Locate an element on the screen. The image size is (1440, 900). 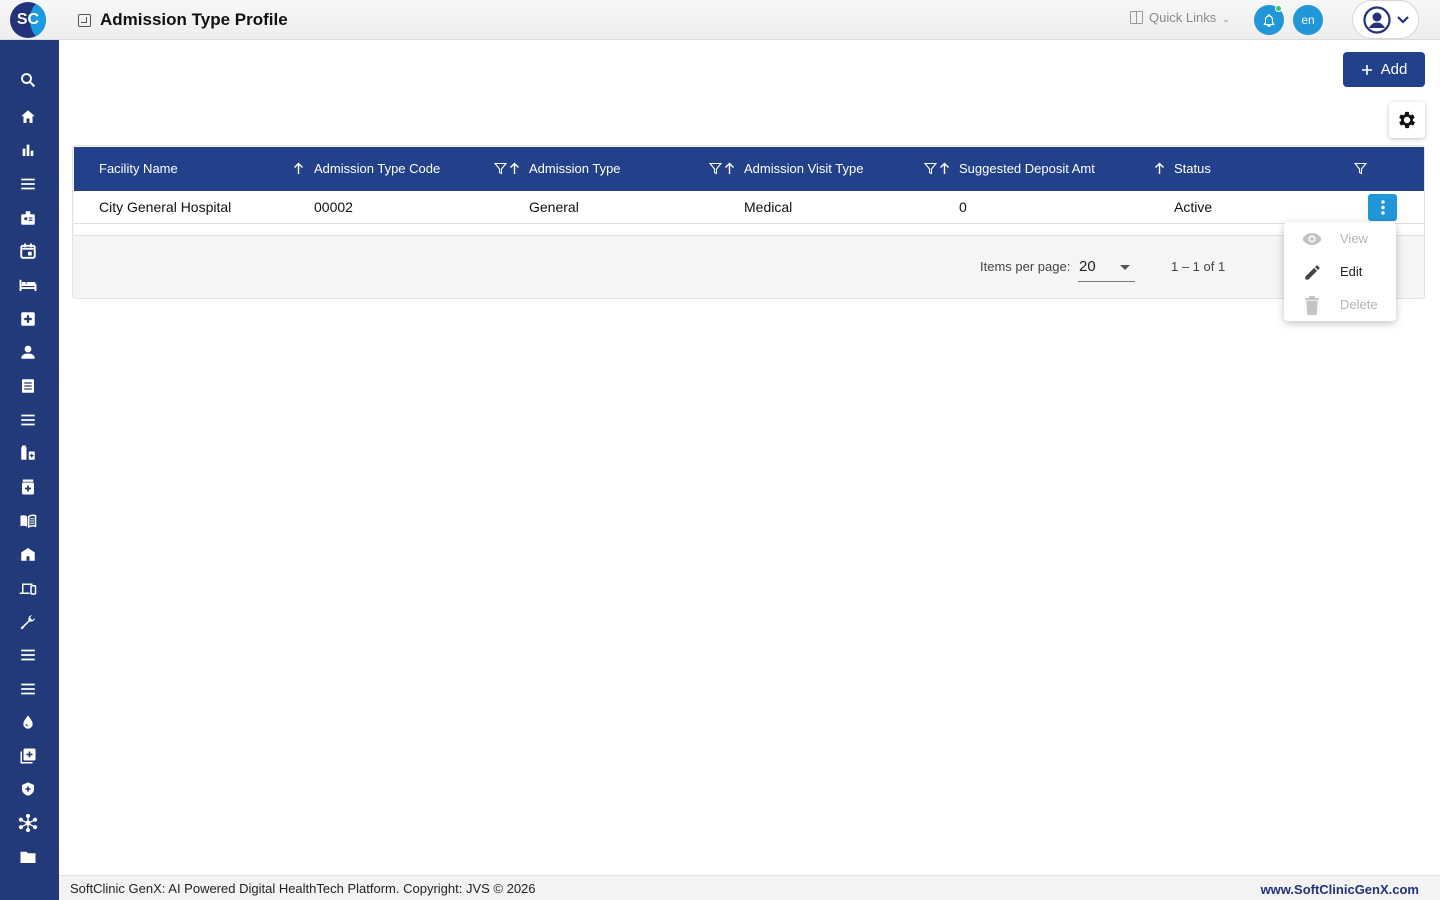
menu-item-delete: Delete is located at coordinates (1340, 304).